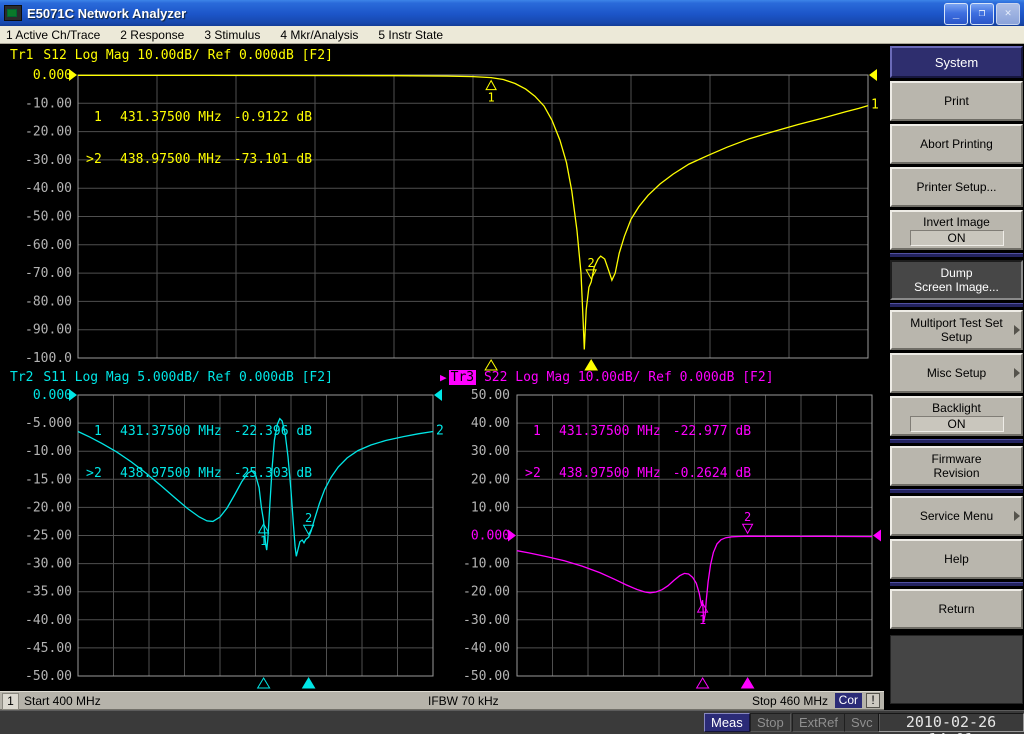 Image resolution: width=1024 pixels, height=734 pixels. What do you see at coordinates (199, 159) in the screenshot?
I see `marker2-readout: >2 438.97500 MHz -73.101 dB` at bounding box center [199, 159].